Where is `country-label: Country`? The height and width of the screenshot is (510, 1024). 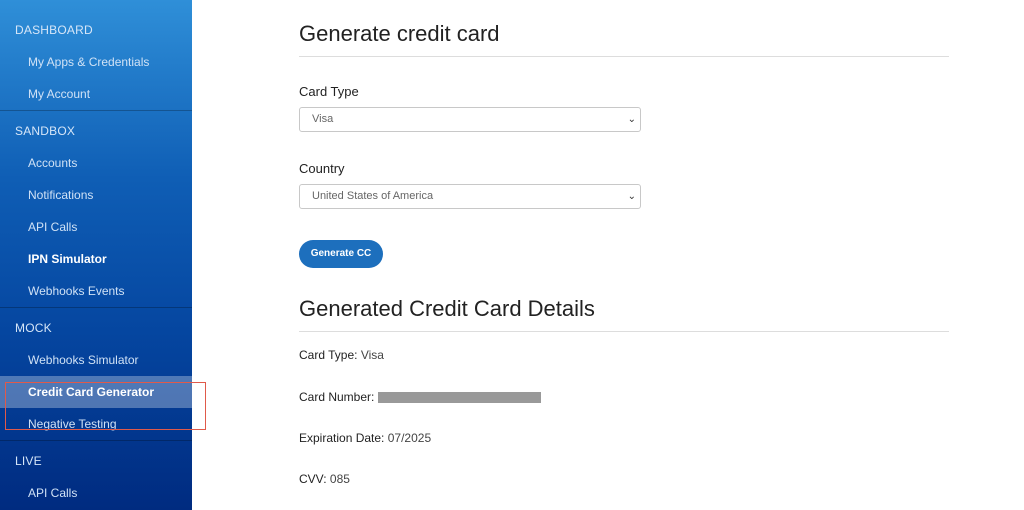 country-label: Country is located at coordinates (322, 168).